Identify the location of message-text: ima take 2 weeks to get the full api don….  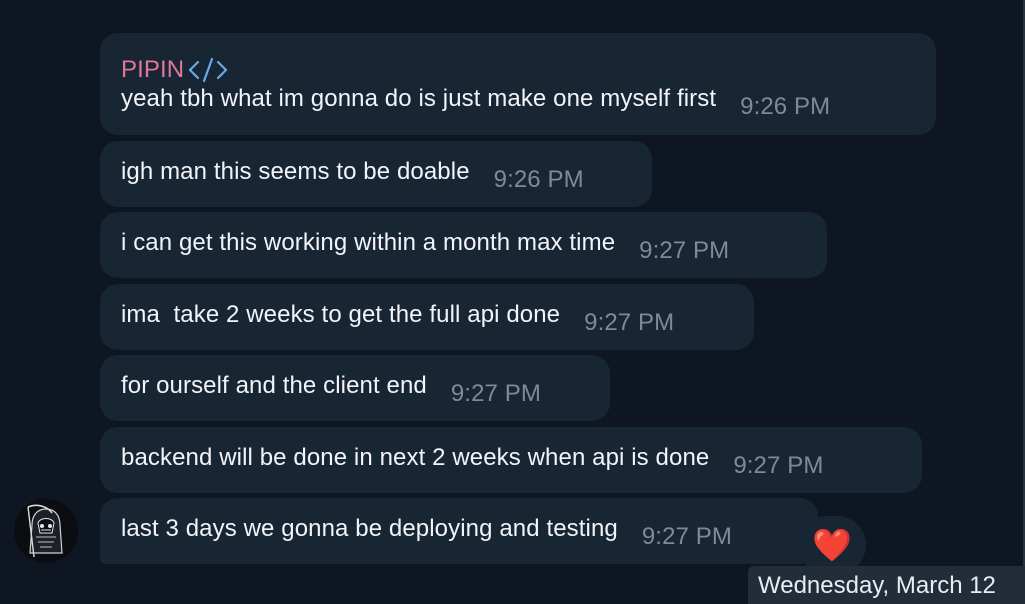
(341, 314).